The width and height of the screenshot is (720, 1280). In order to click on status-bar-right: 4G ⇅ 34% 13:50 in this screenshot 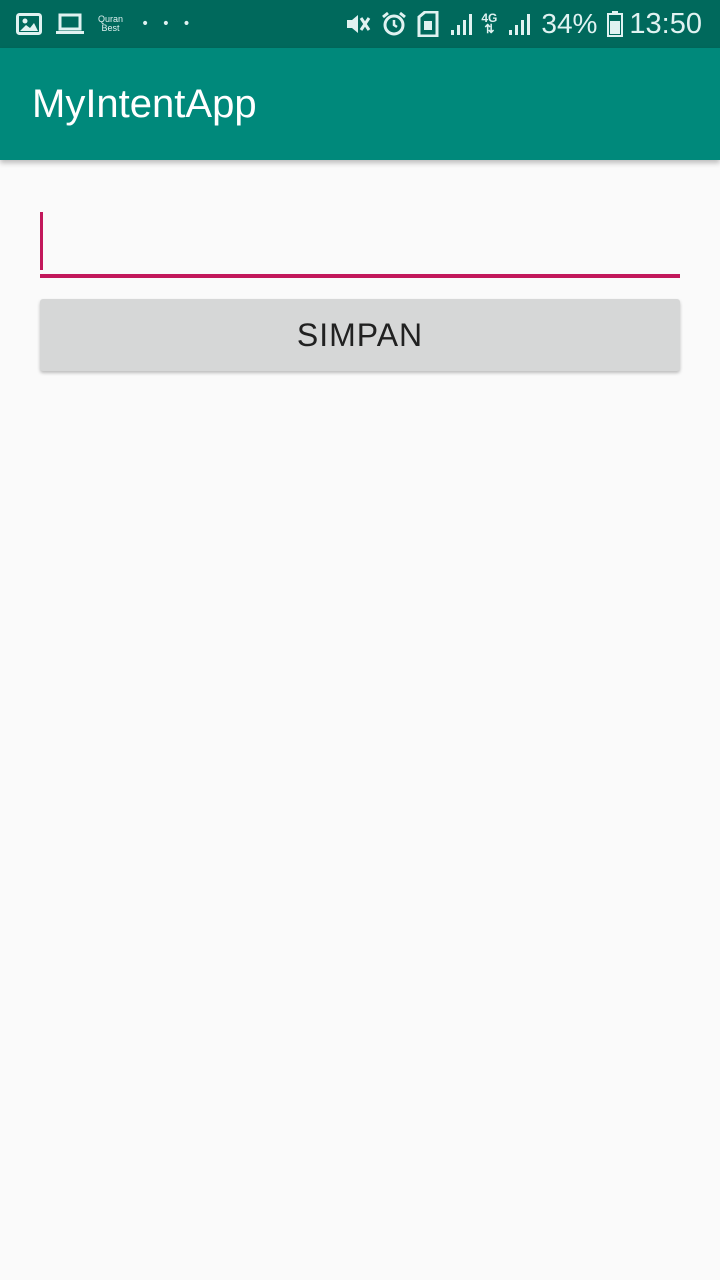, I will do `click(518, 24)`.